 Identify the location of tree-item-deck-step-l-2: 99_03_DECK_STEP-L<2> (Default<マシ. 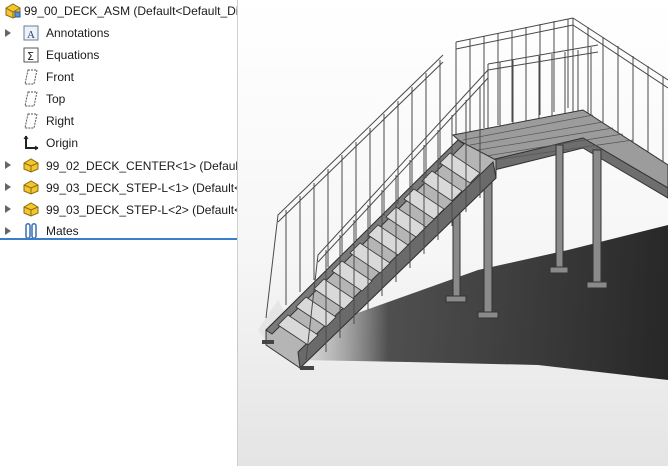
(118, 209).